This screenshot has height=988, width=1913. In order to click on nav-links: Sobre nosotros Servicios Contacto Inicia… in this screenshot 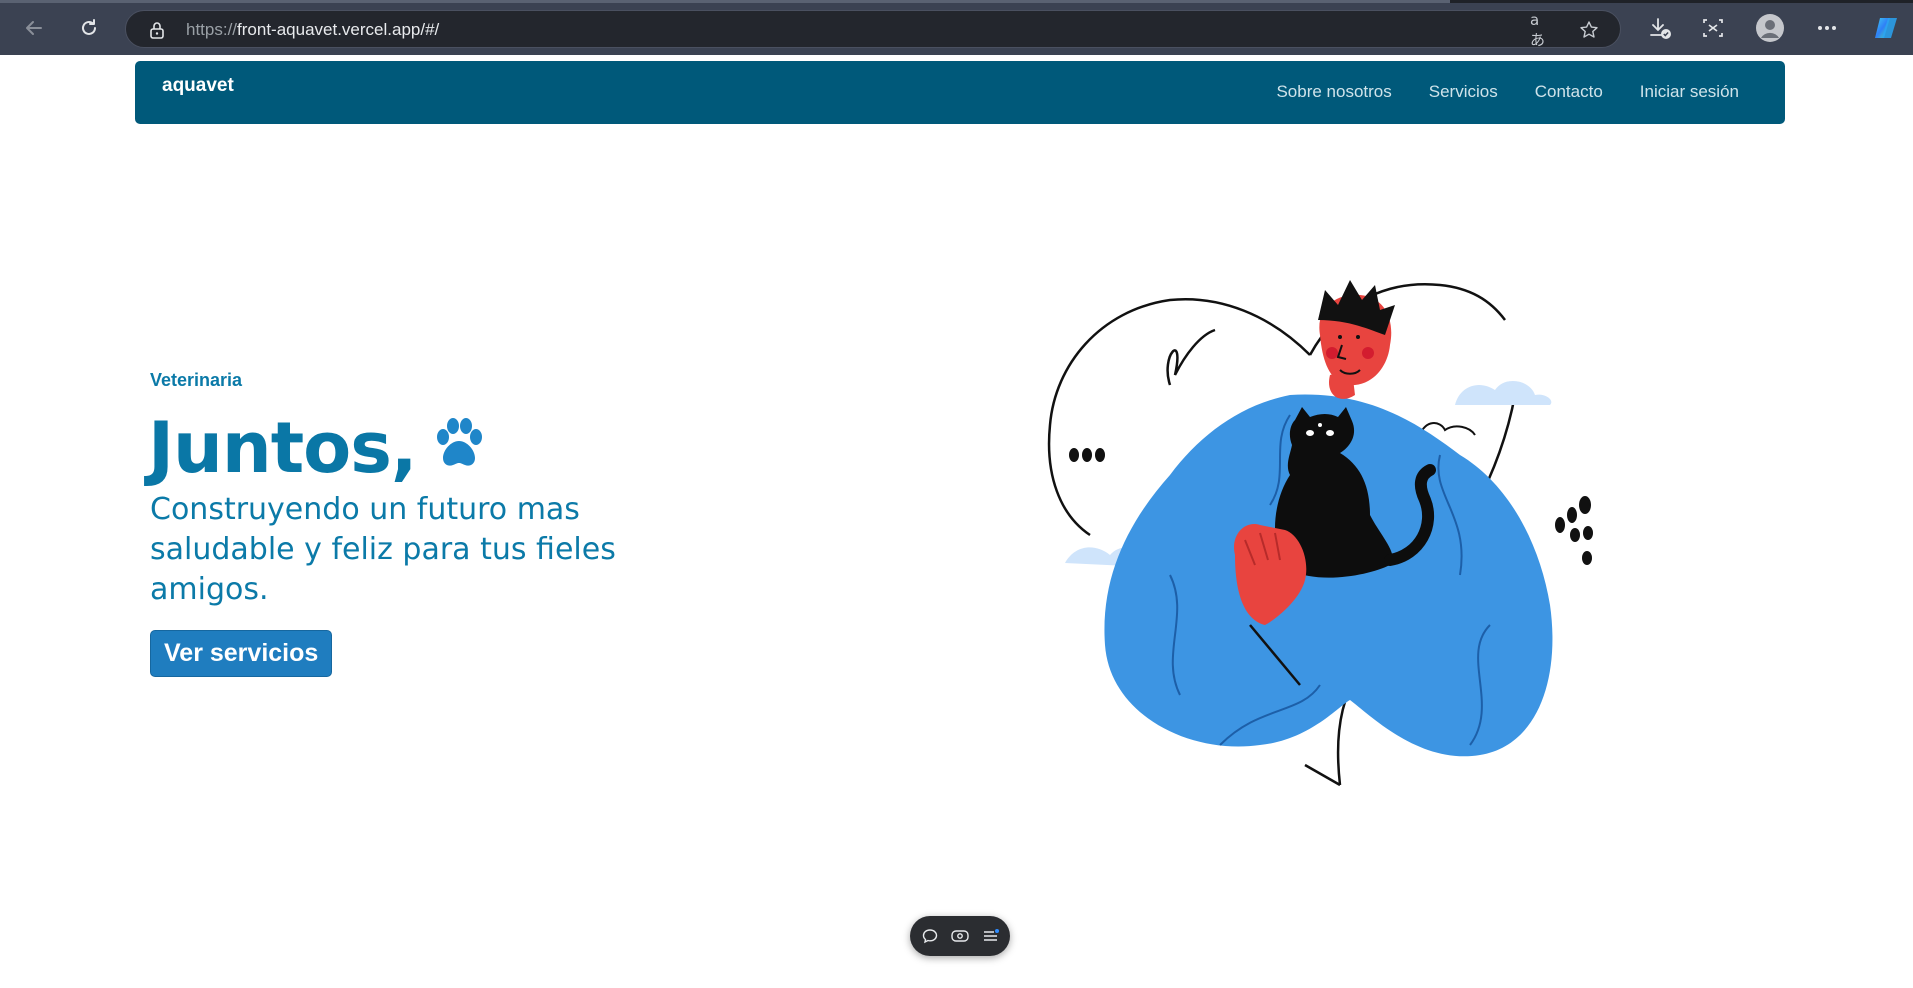, I will do `click(1507, 92)`.